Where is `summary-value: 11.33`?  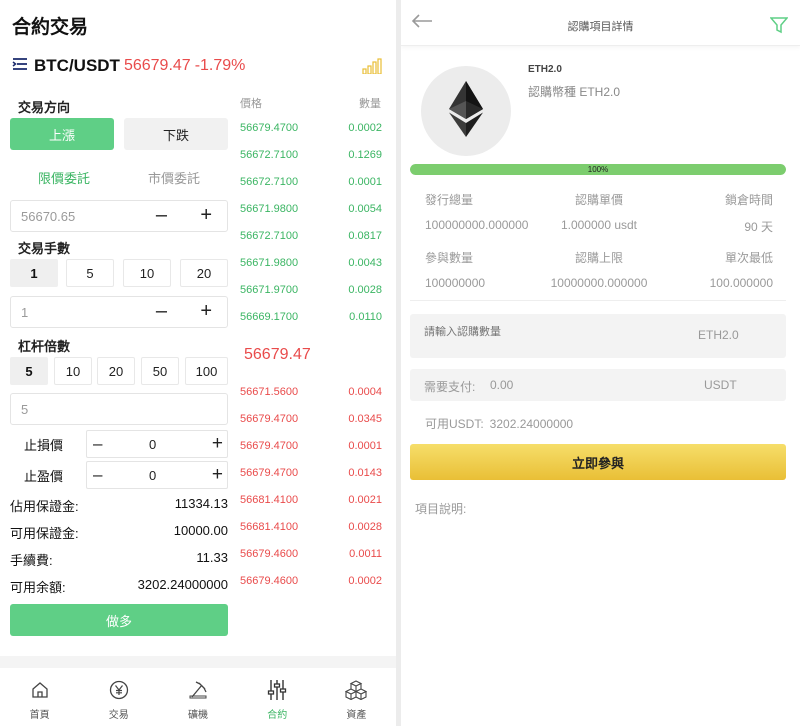
summary-value: 11.33 is located at coordinates (212, 557).